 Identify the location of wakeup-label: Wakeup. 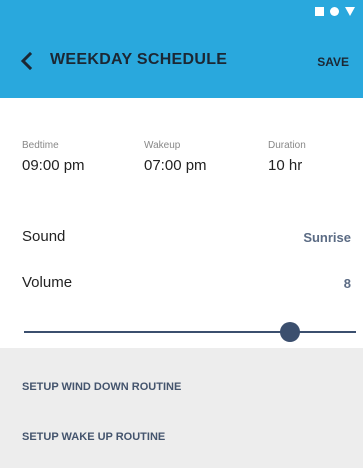
(162, 145).